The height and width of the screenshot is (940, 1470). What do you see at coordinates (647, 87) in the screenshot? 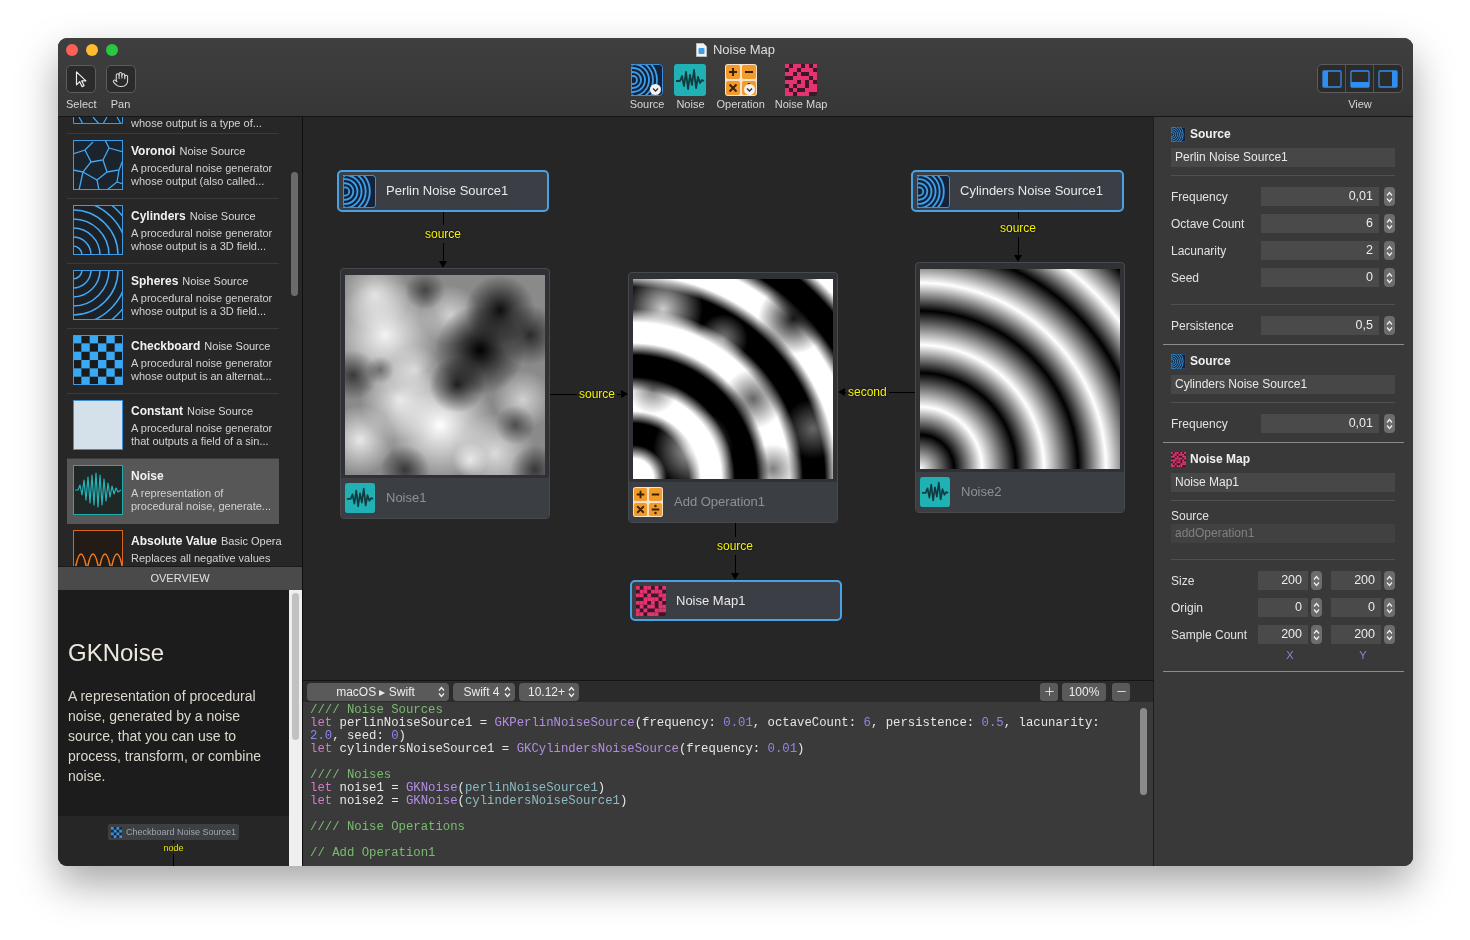
I see `source-tool-button: Source` at bounding box center [647, 87].